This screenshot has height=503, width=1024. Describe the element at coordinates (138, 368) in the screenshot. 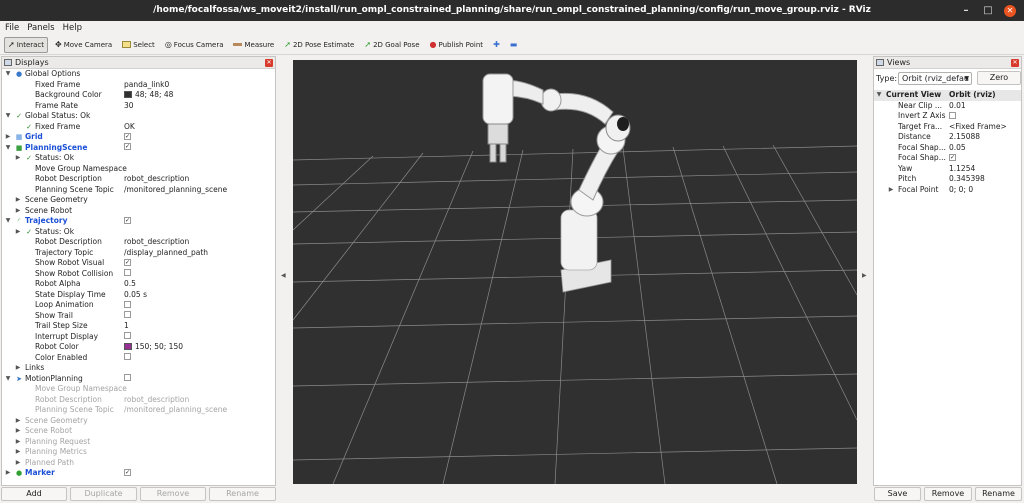

I see `display-row: ▶ Links` at that location.